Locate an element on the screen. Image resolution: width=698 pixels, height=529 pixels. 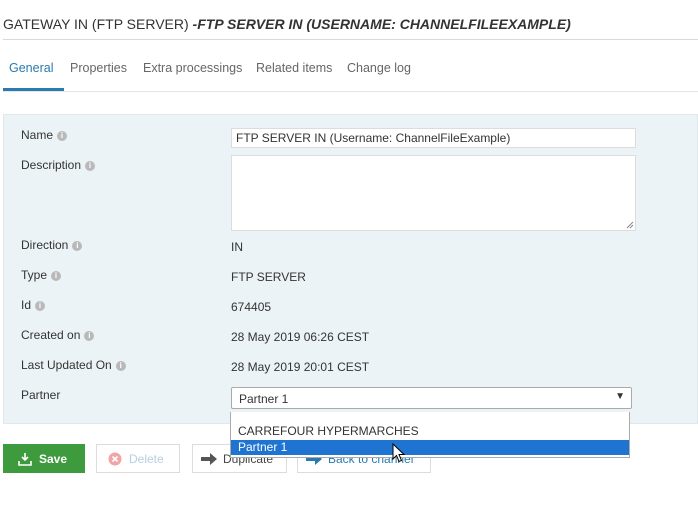
direction-label: Direction i is located at coordinates (52, 245).